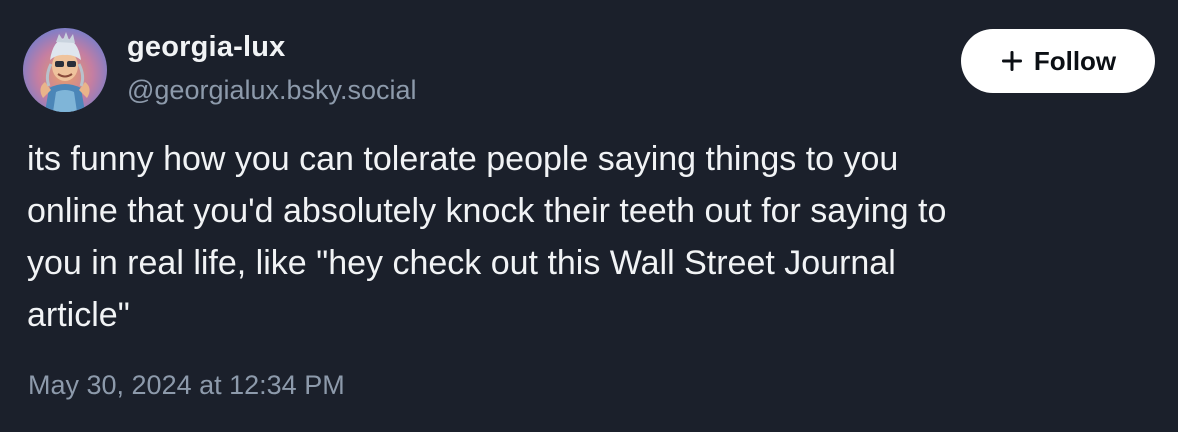 The width and height of the screenshot is (1178, 432). I want to click on author-avatar, so click(65, 70).